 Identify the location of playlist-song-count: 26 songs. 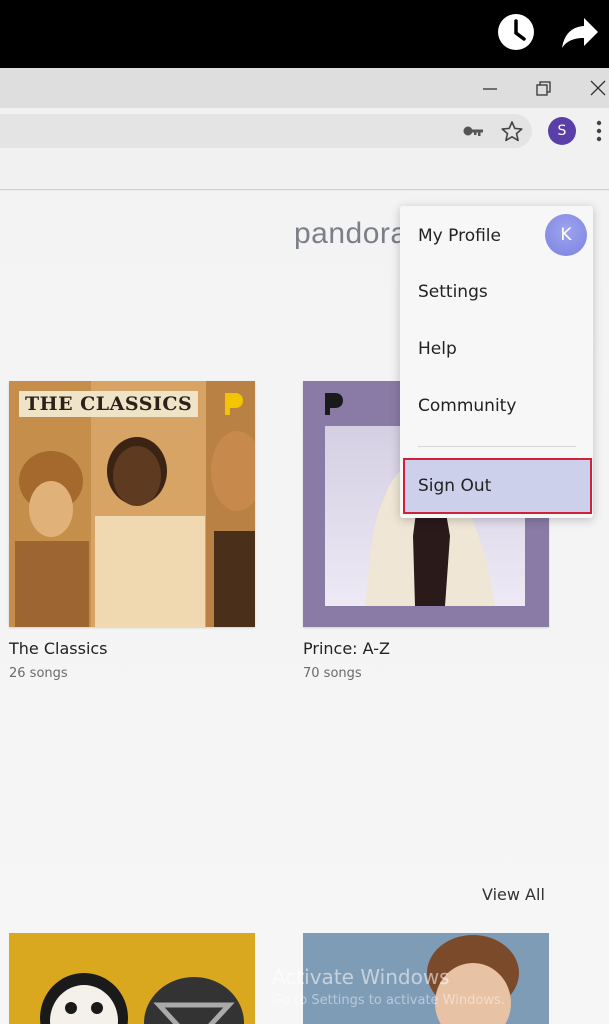
(38, 673).